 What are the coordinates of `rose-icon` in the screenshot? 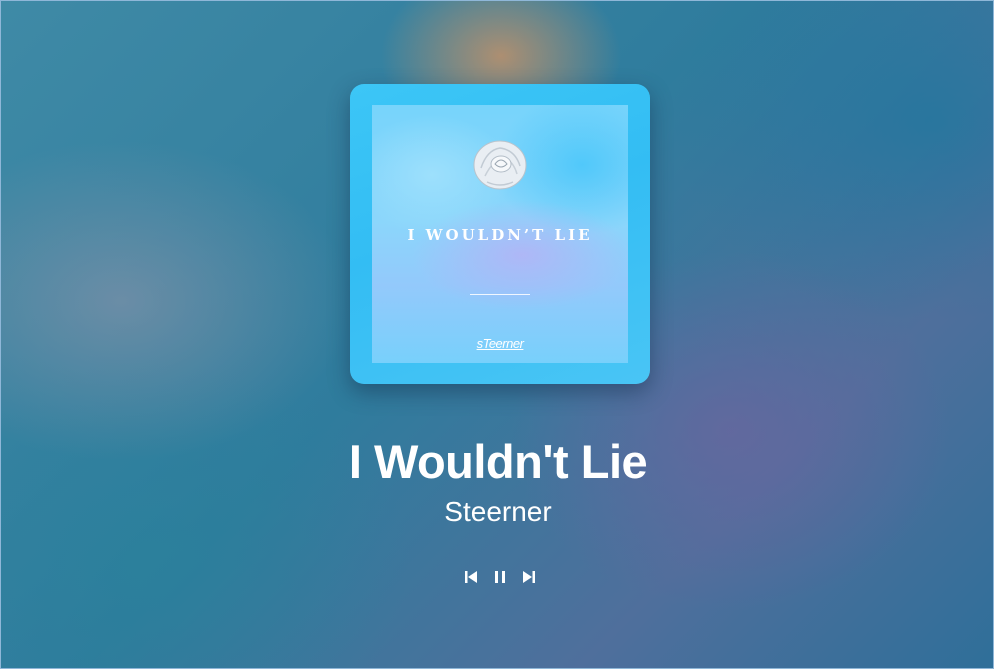 It's located at (500, 165).